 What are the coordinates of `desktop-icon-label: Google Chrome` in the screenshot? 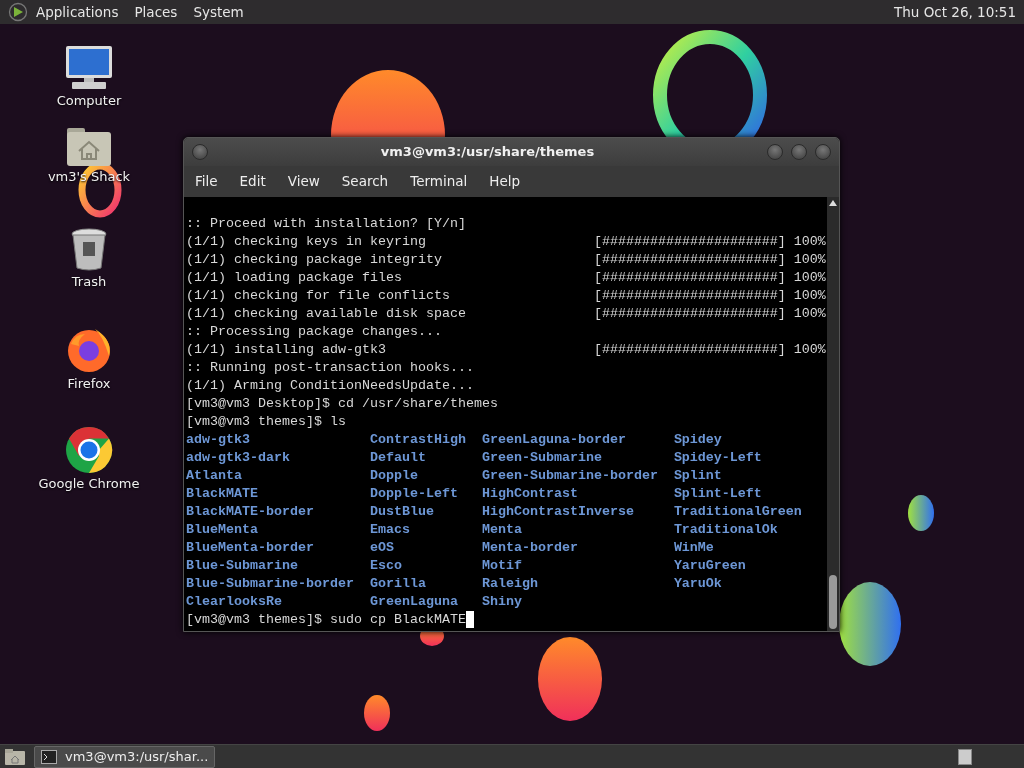 It's located at (89, 484).